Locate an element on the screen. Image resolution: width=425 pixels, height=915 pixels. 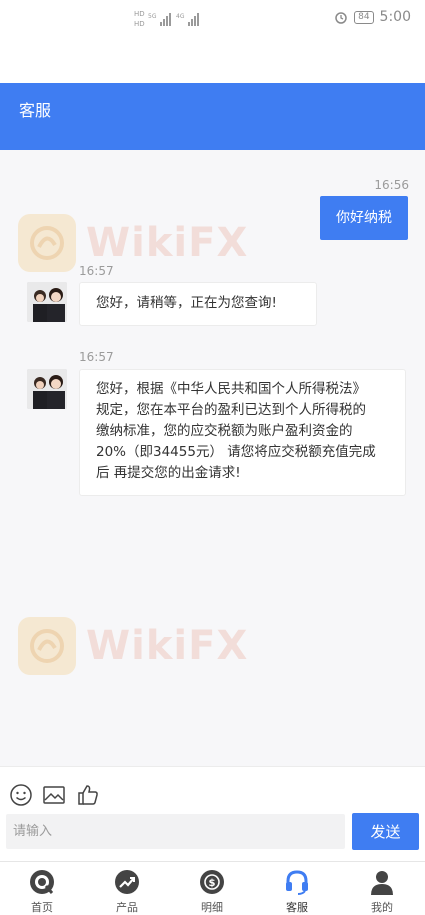
emoji-icon is located at coordinates (21, 795).